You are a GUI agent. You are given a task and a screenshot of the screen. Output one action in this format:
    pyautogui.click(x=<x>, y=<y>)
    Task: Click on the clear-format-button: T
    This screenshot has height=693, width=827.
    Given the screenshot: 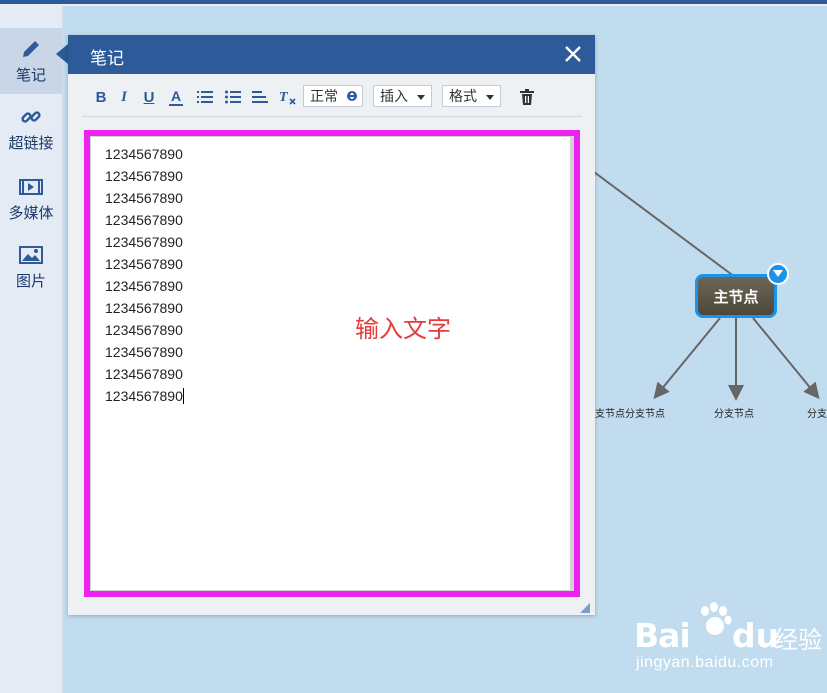 What is the action you would take?
    pyautogui.click(x=288, y=97)
    